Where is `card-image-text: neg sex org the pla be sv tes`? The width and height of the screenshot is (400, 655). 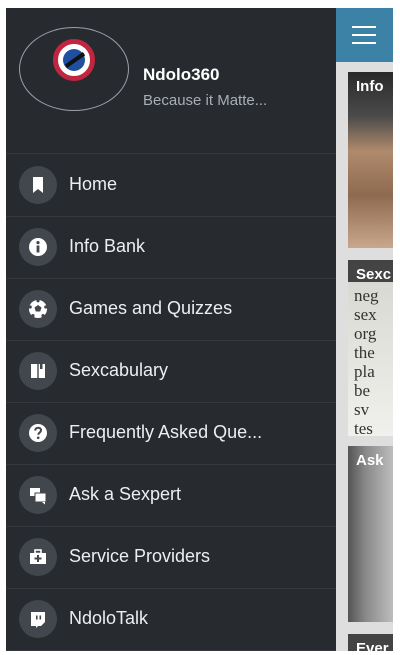 card-image-text: neg sex org the pla be sv tes is located at coordinates (366, 361).